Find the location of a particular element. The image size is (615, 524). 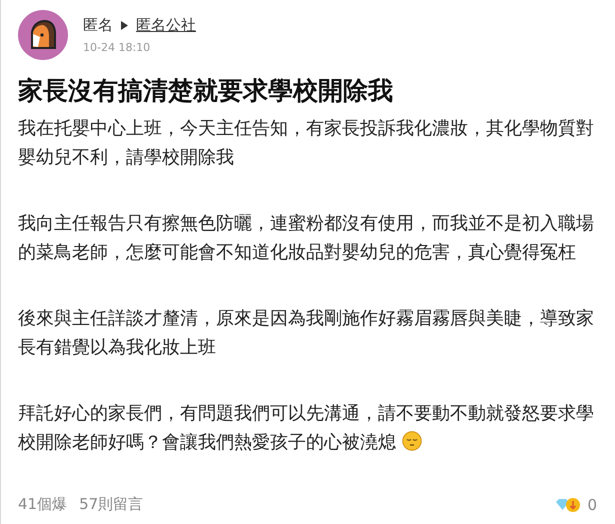

post-paragraph: 拜託好心的家長們，有問題我們可以先溝通，請不要動不動就發怒要求學校開除老師好嗎？會讓我們熱愛孩子的心被澆熄 is located at coordinates (306, 428).